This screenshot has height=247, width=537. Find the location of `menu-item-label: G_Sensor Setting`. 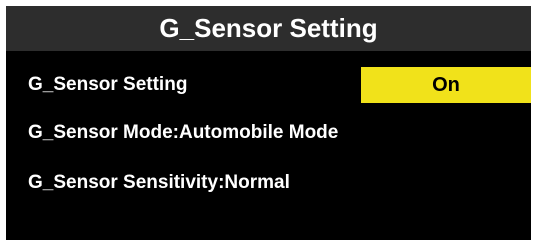

menu-item-label: G_Sensor Setting is located at coordinates (108, 84).